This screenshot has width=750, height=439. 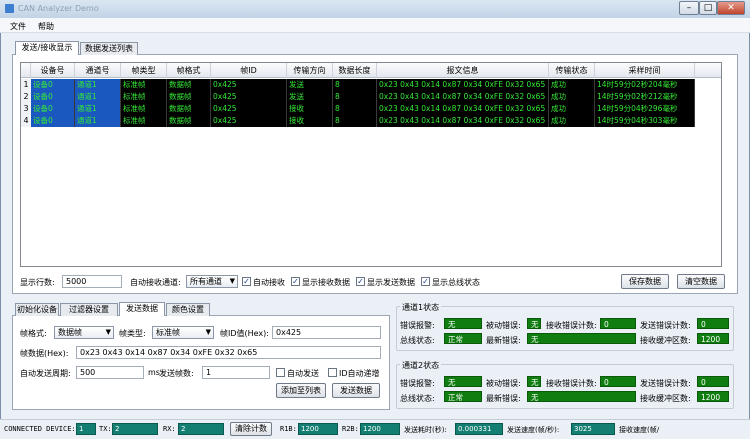 What do you see at coordinates (463, 70) in the screenshot?
I see `col-message: 报文信息` at bounding box center [463, 70].